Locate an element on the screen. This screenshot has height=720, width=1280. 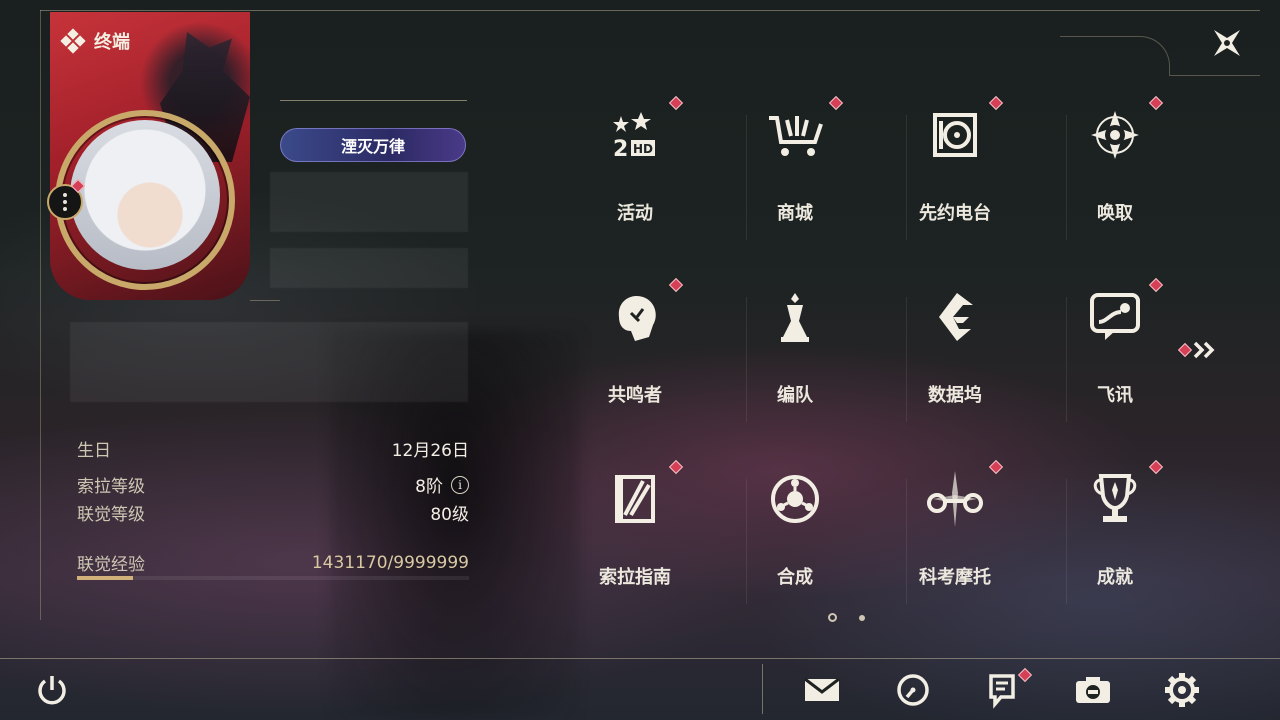
info-row-birthday: 生日 12月26日 is located at coordinates (273, 448).